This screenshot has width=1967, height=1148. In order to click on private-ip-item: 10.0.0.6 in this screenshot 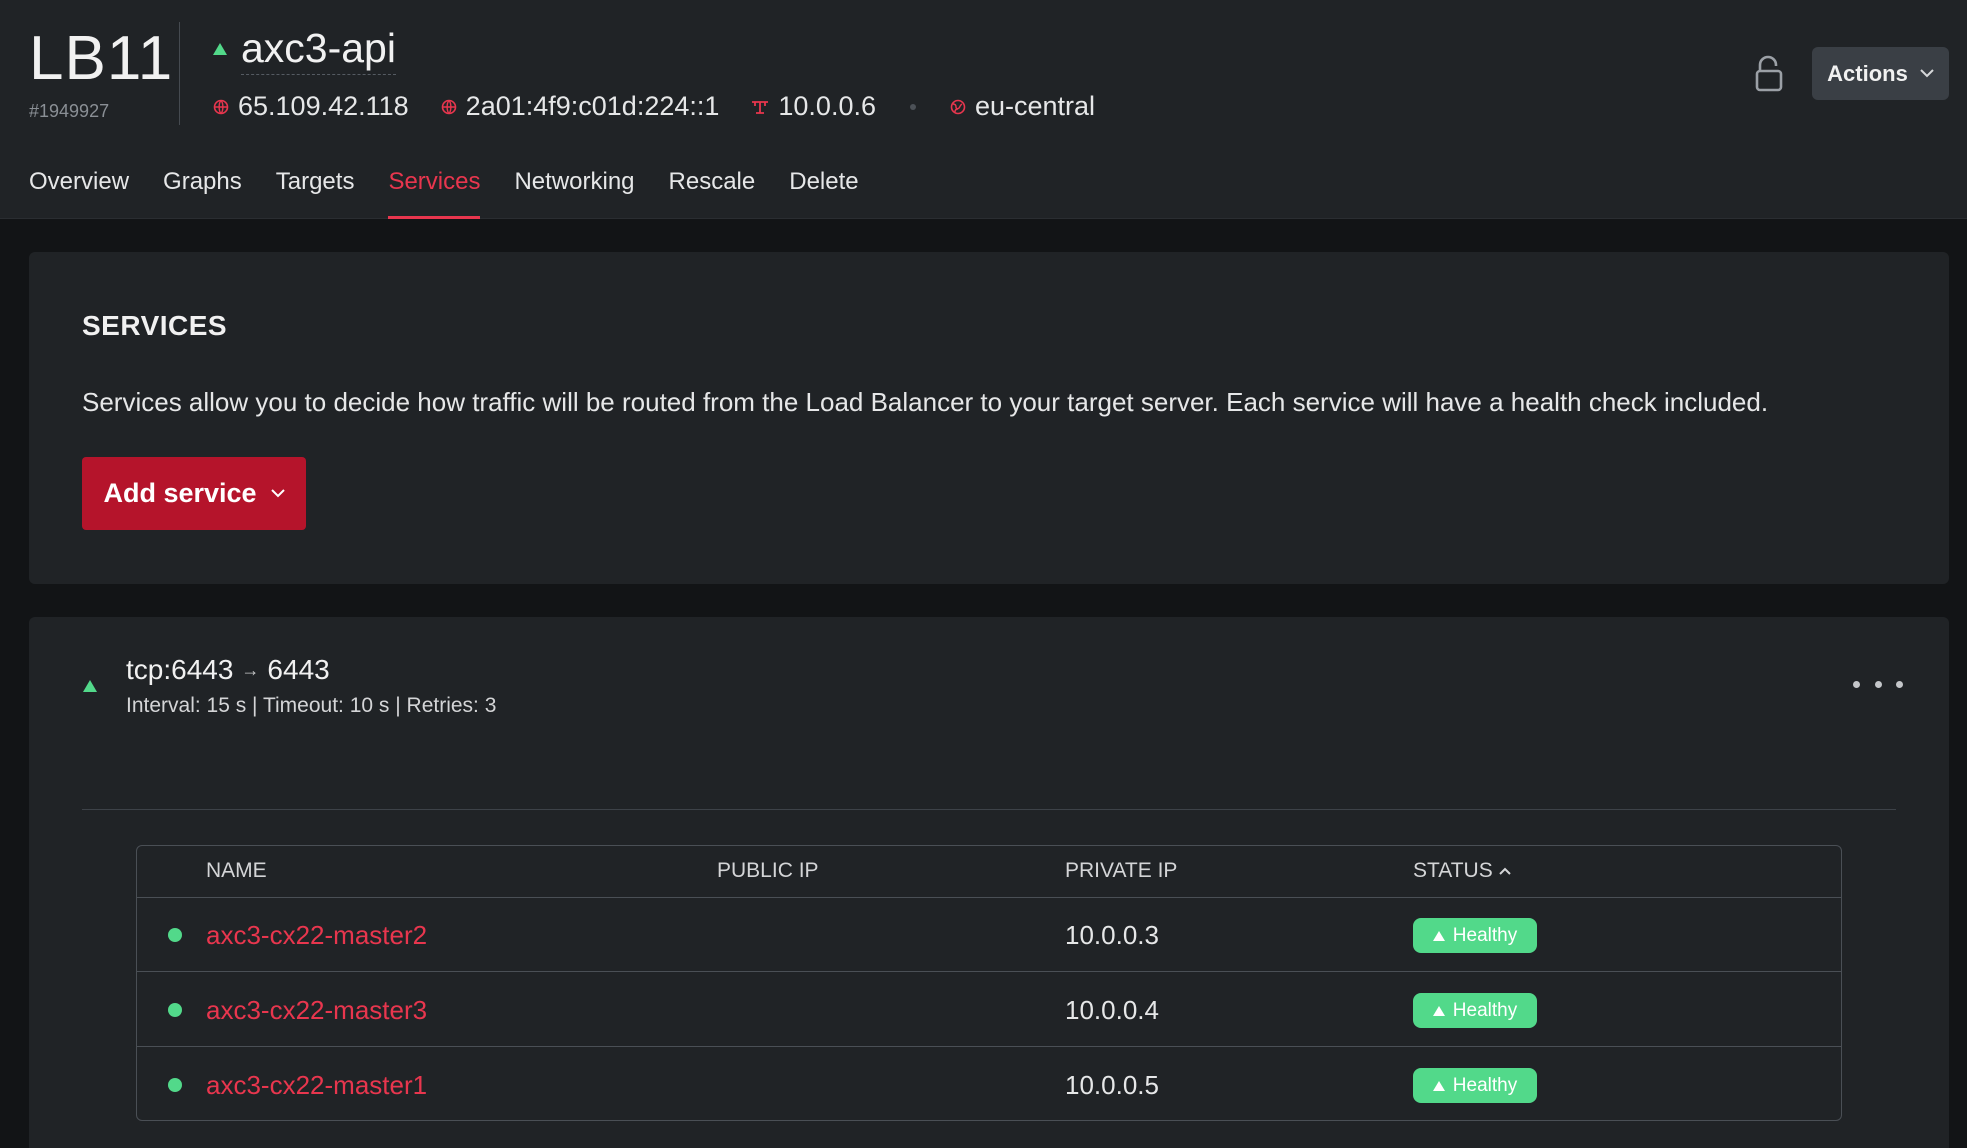, I will do `click(813, 106)`.